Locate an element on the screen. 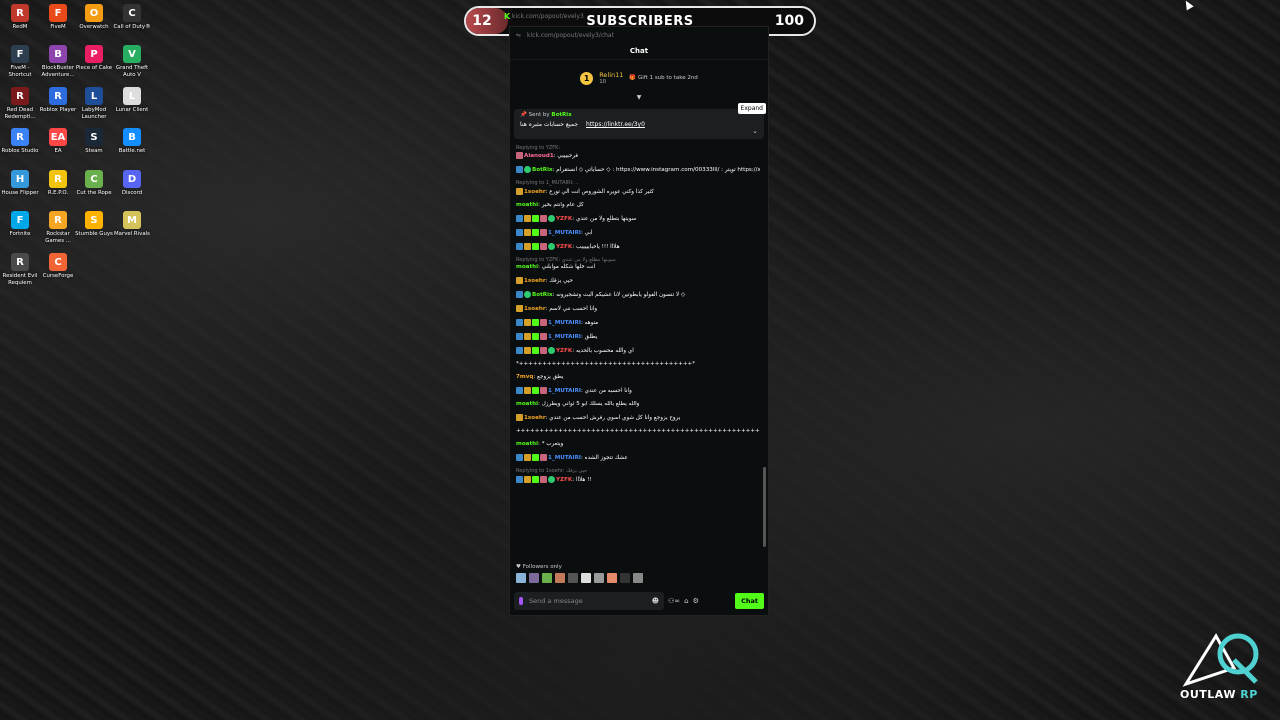  chat-scrollbar is located at coordinates (764, 507).